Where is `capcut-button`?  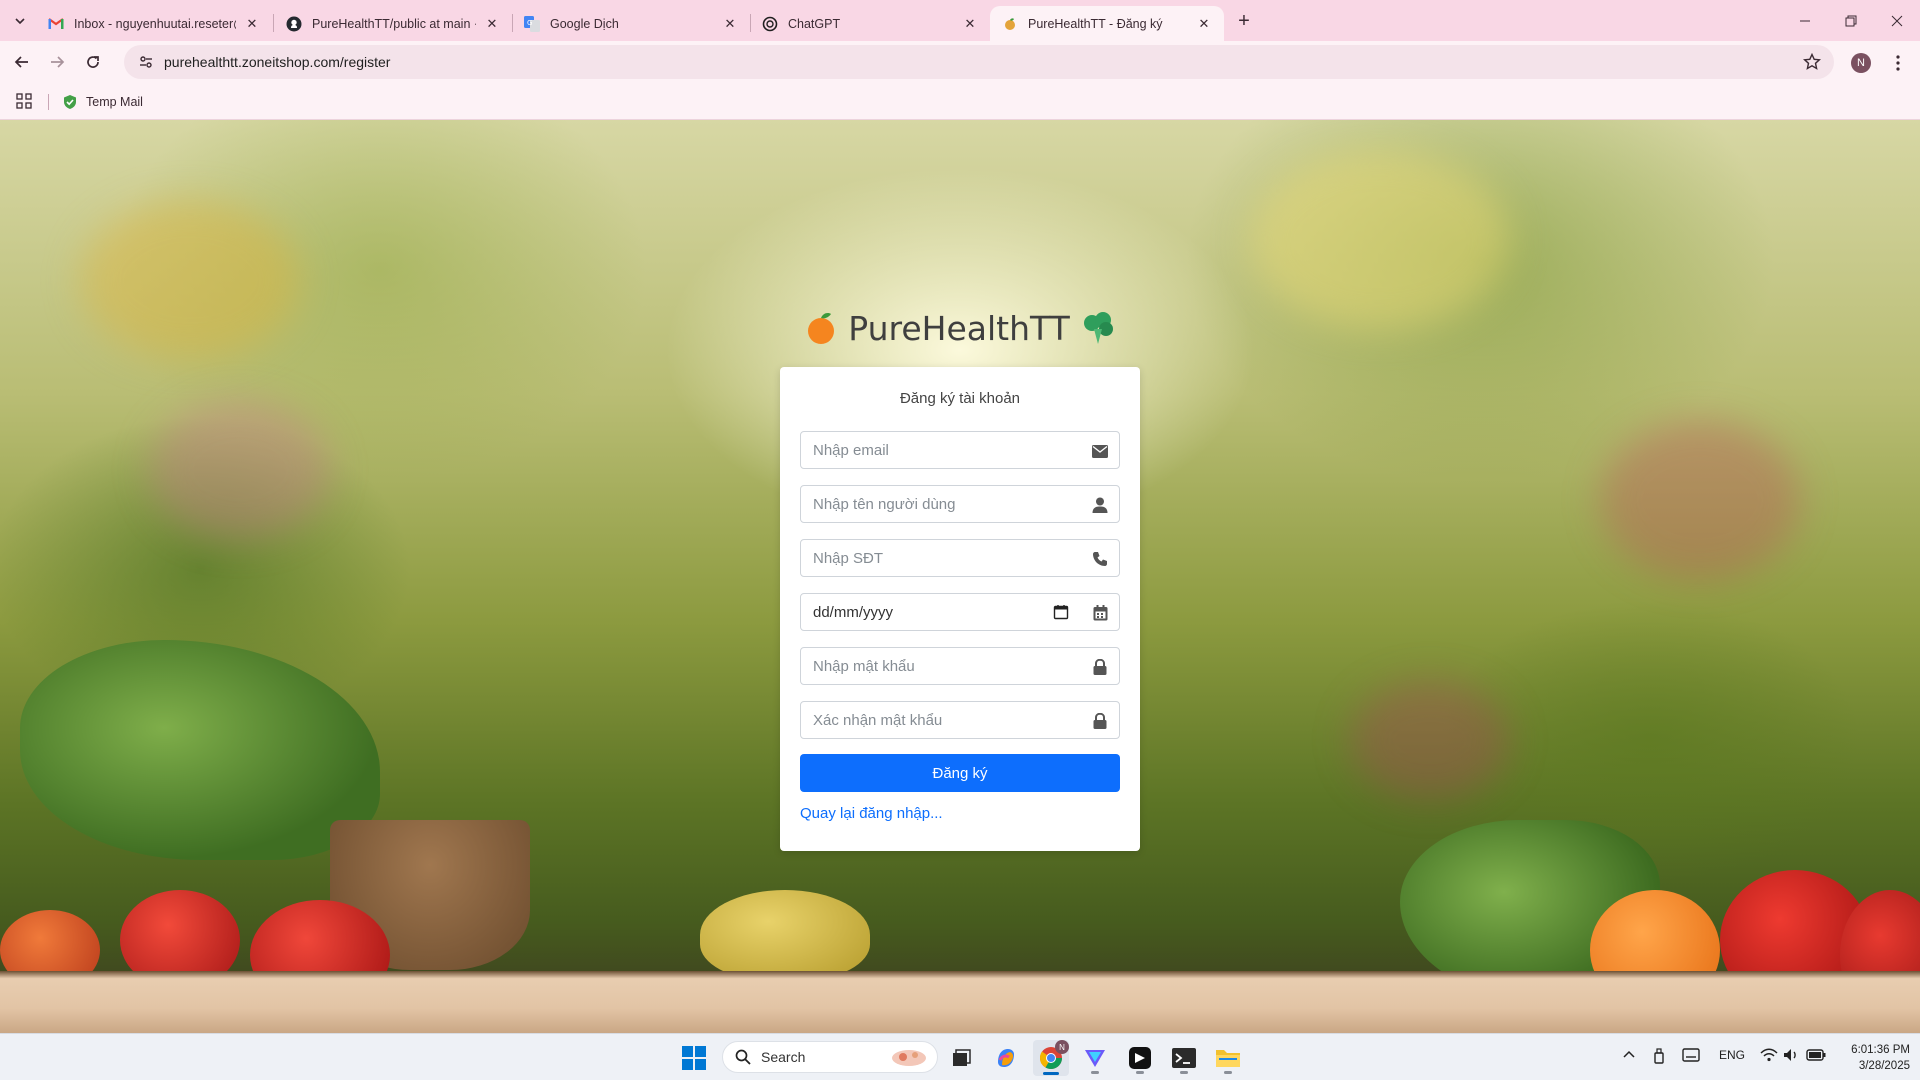 capcut-button is located at coordinates (1140, 1058).